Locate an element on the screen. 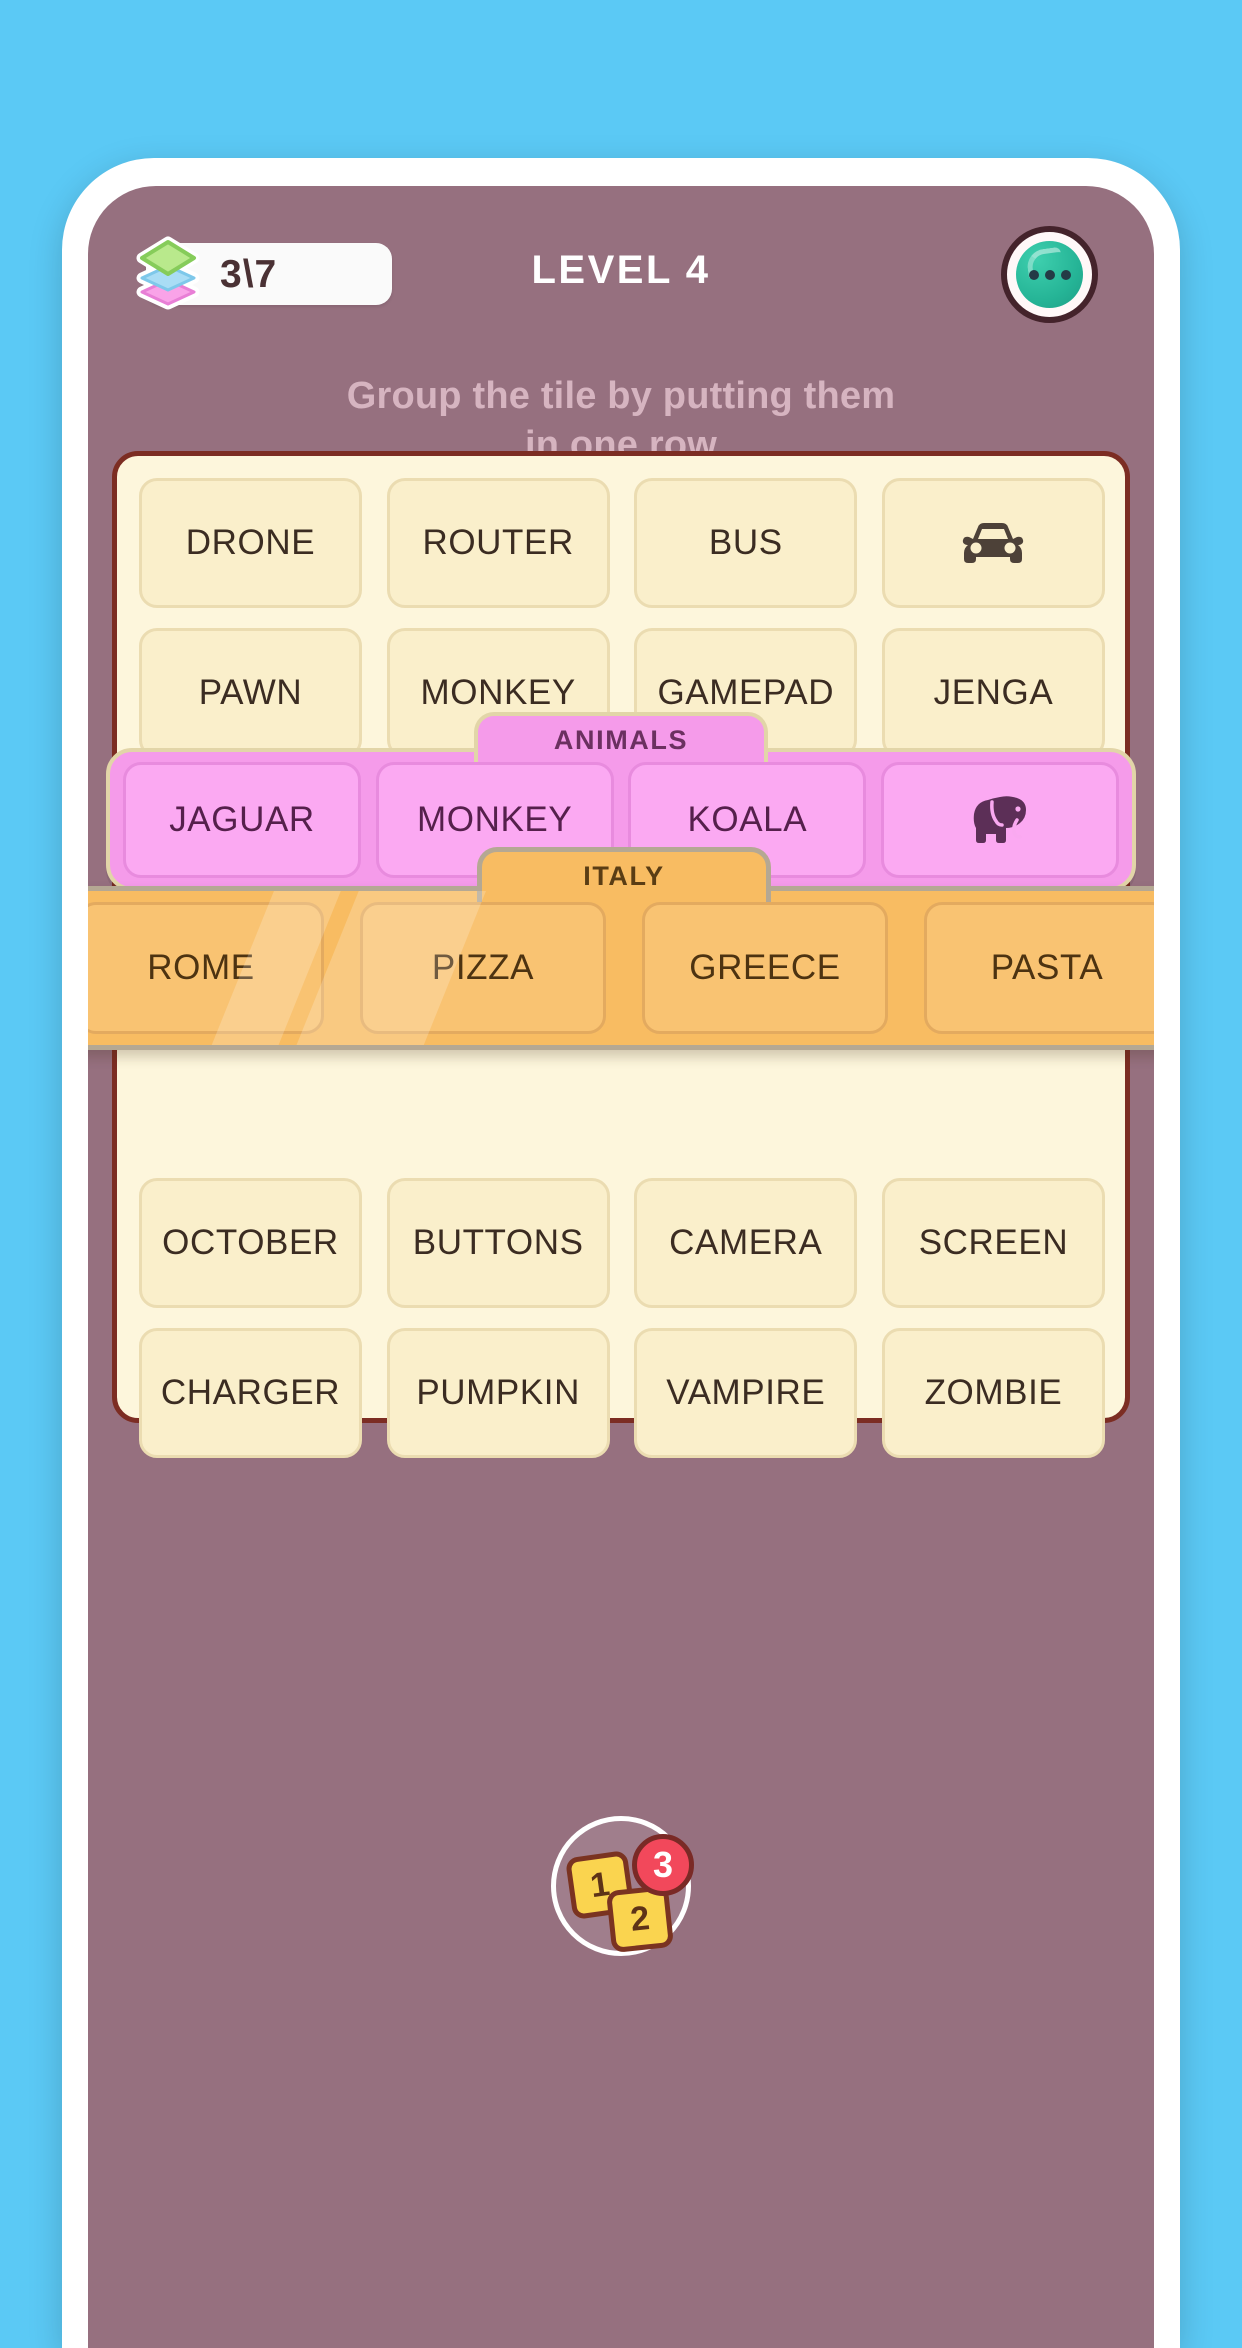  tile-router: ROUTER is located at coordinates (498, 543).